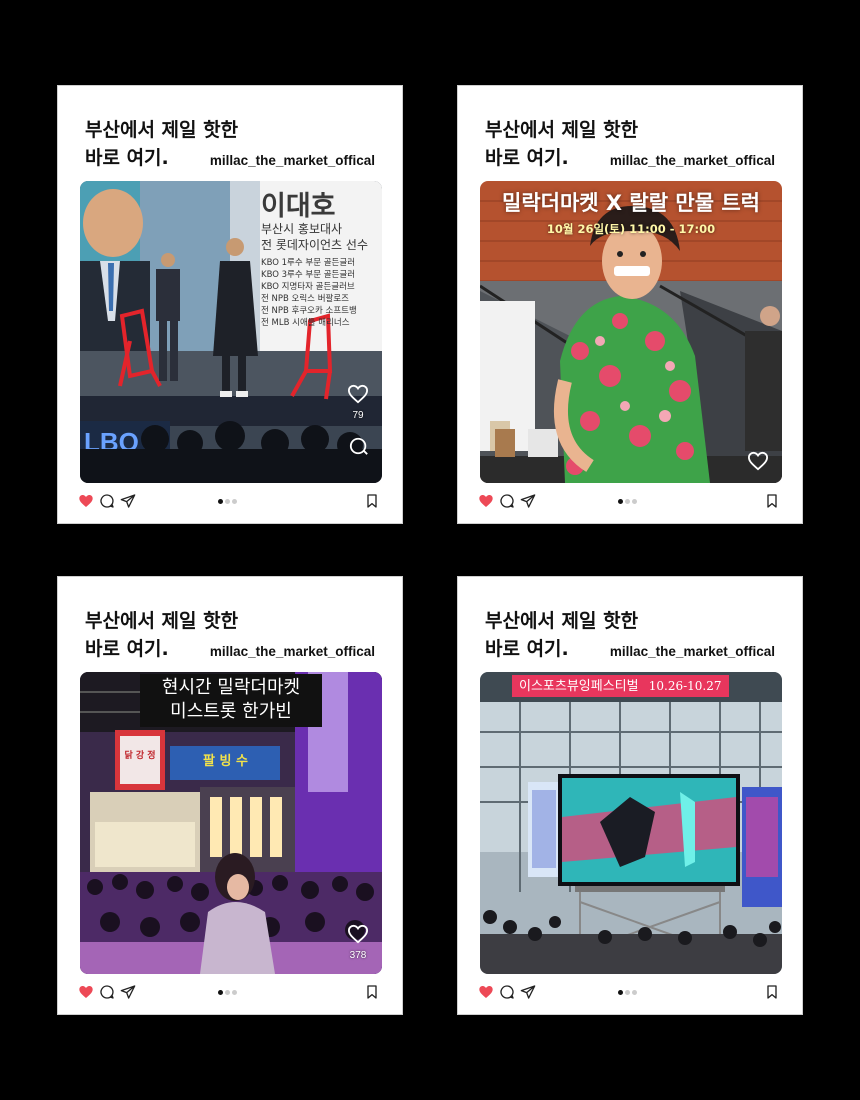 The width and height of the screenshot is (860, 1100). I want to click on bio-line: 전 NPB 후쿠오카 소프트뱅, so click(309, 311).